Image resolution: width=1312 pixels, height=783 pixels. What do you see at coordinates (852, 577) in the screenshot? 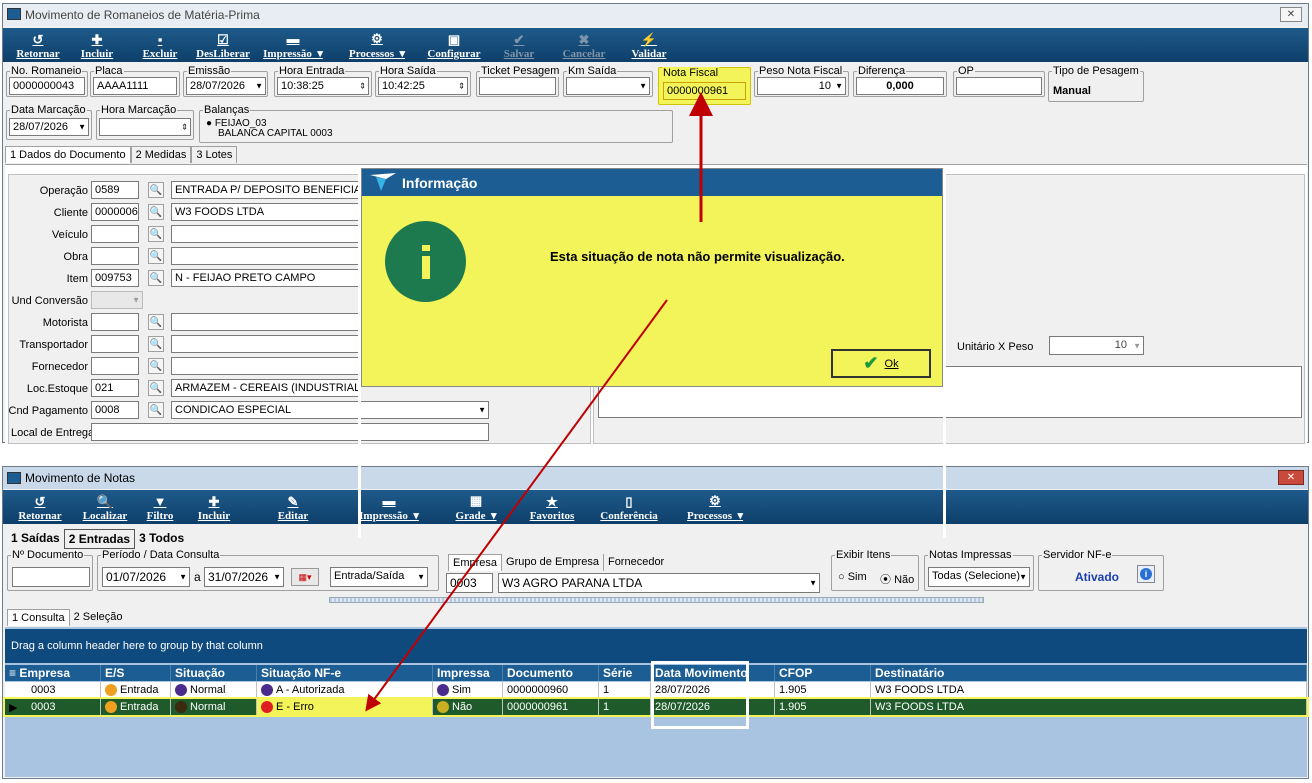
I see `radio-sim: ○ Sim` at bounding box center [852, 577].